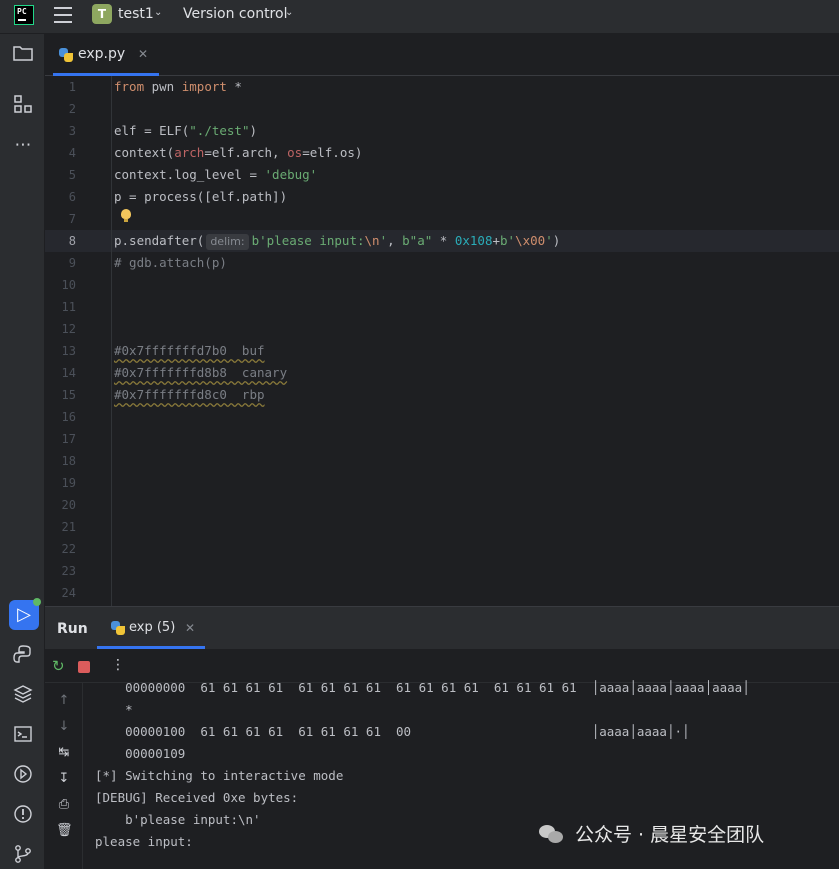 This screenshot has width=839, height=869. Describe the element at coordinates (72, 241) in the screenshot. I see `line-number: 8` at that location.